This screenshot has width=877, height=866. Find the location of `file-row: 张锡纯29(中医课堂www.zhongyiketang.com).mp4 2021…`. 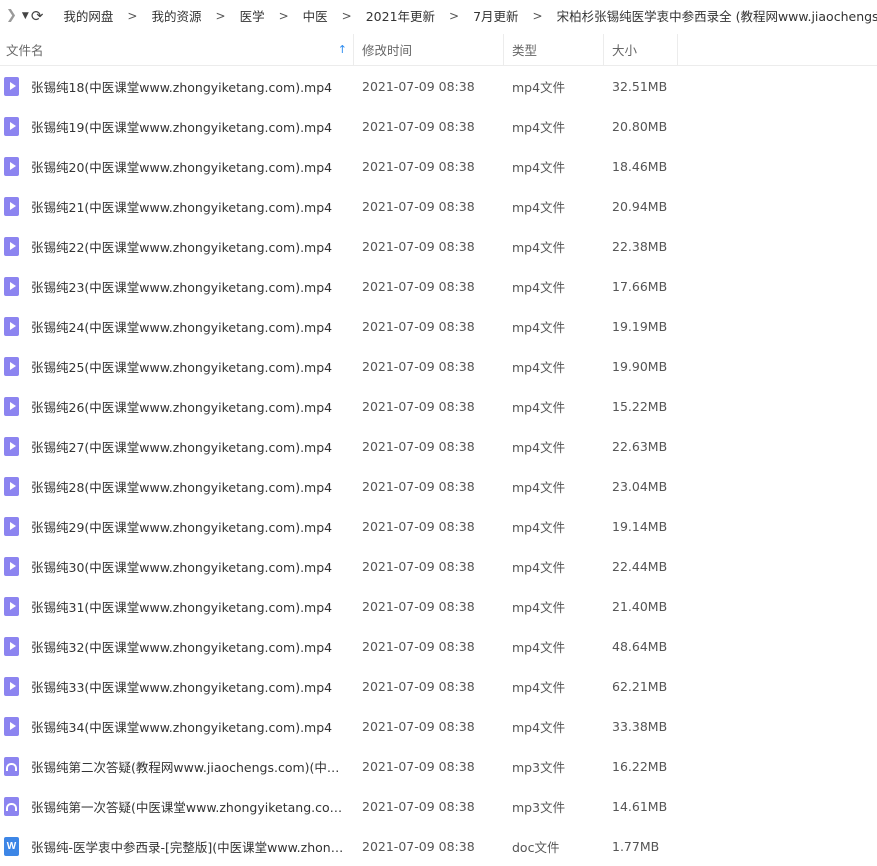

file-row: 张锡纯29(中医课堂www.zhongyiketang.com).mp4 2021… is located at coordinates (438, 526).